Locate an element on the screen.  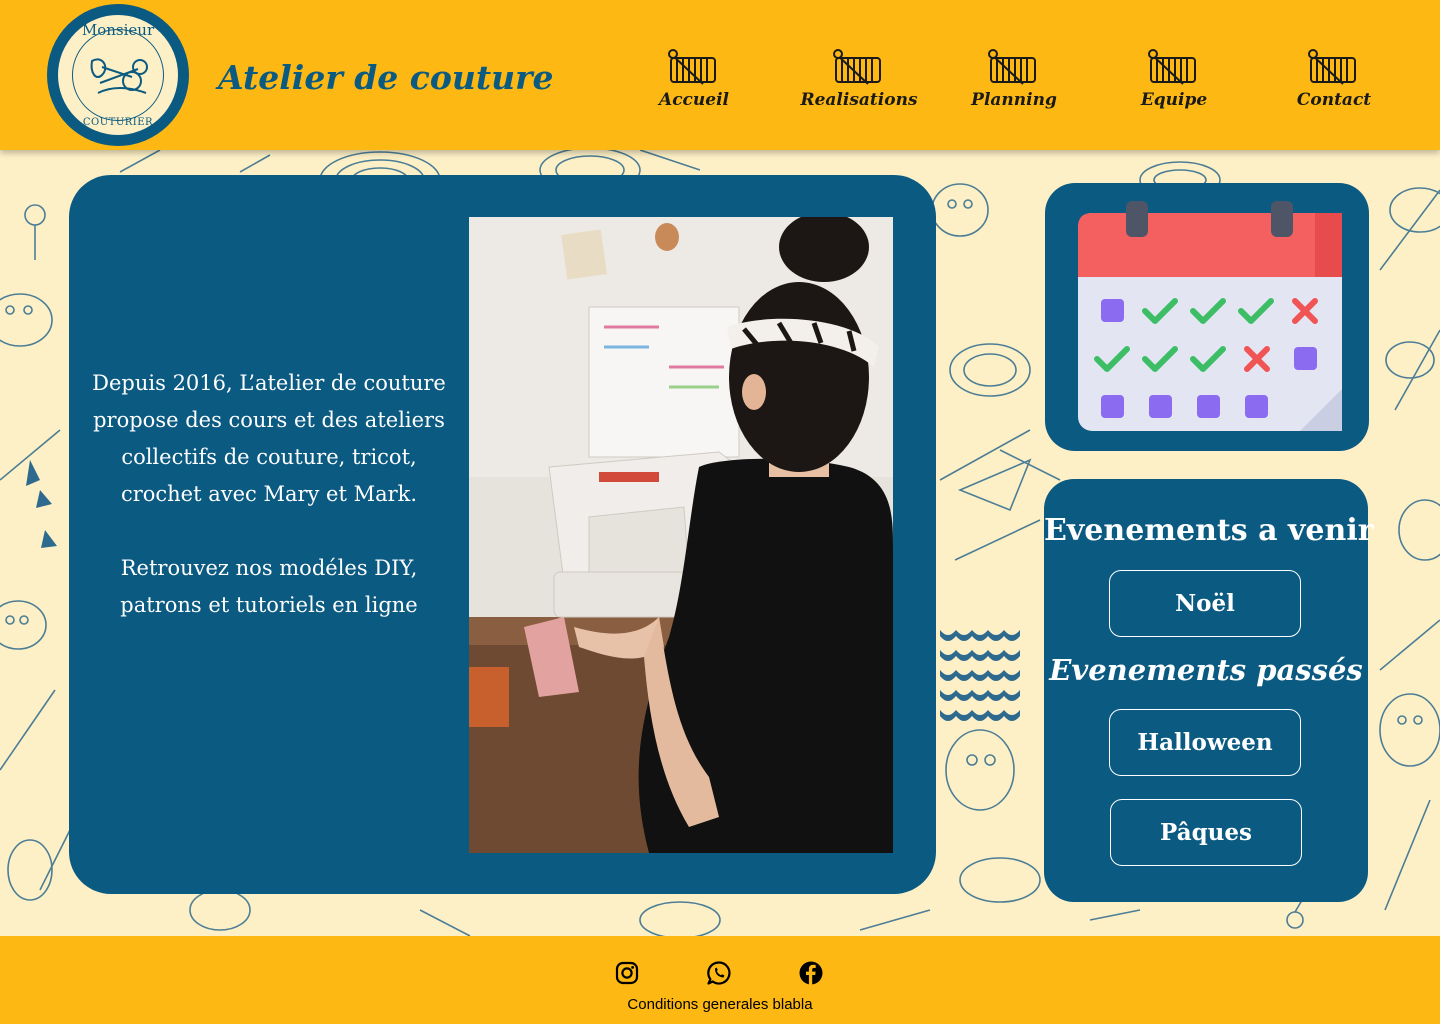
nav-item-realisations: Realisations is located at coordinates (859, 83).